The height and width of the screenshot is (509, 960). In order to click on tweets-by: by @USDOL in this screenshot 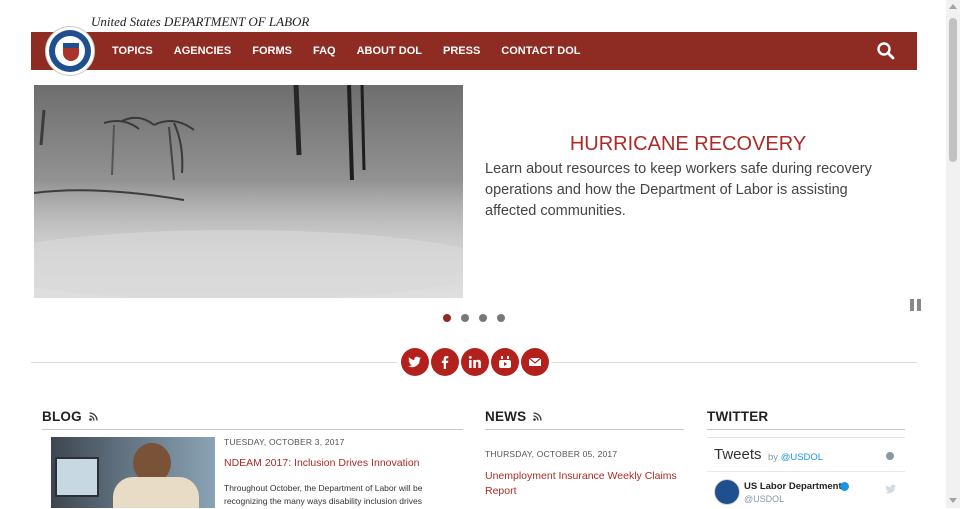, I will do `click(795, 457)`.